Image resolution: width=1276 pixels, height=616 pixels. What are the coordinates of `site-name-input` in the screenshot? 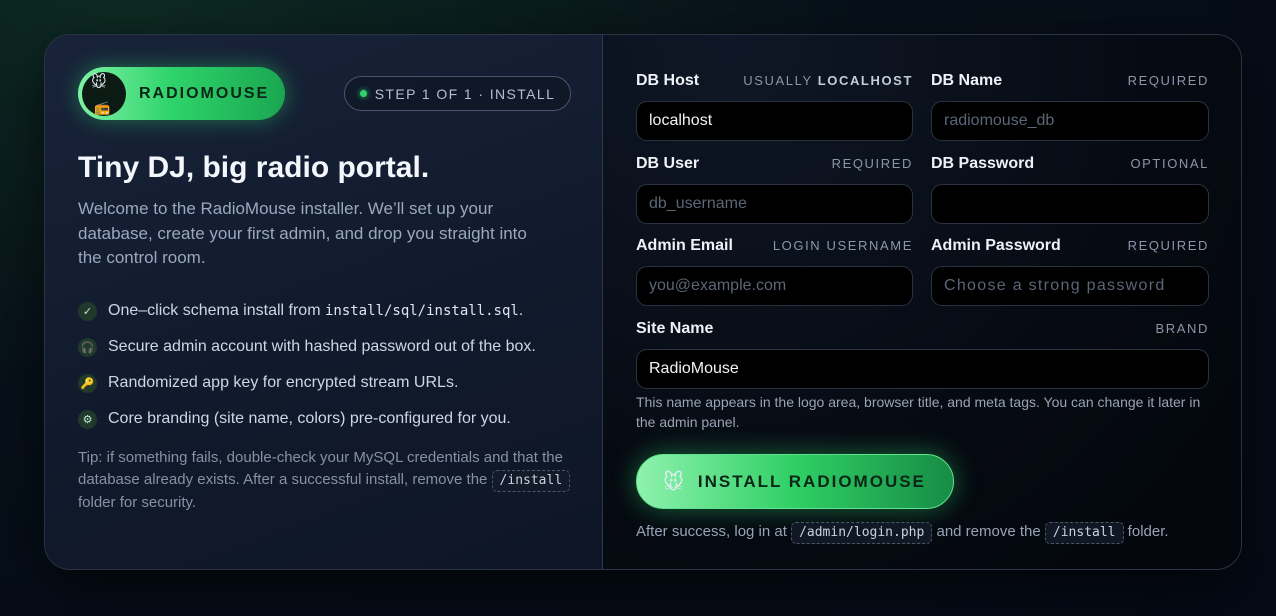 It's located at (922, 369).